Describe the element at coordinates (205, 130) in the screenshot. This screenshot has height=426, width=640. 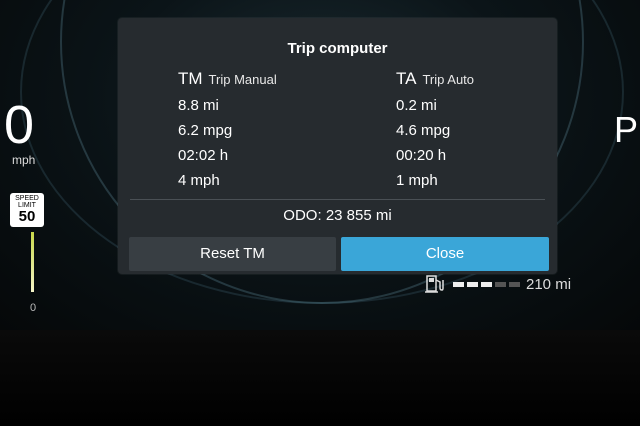
I see `trip-manual-economy: 6.2 mpg` at that location.